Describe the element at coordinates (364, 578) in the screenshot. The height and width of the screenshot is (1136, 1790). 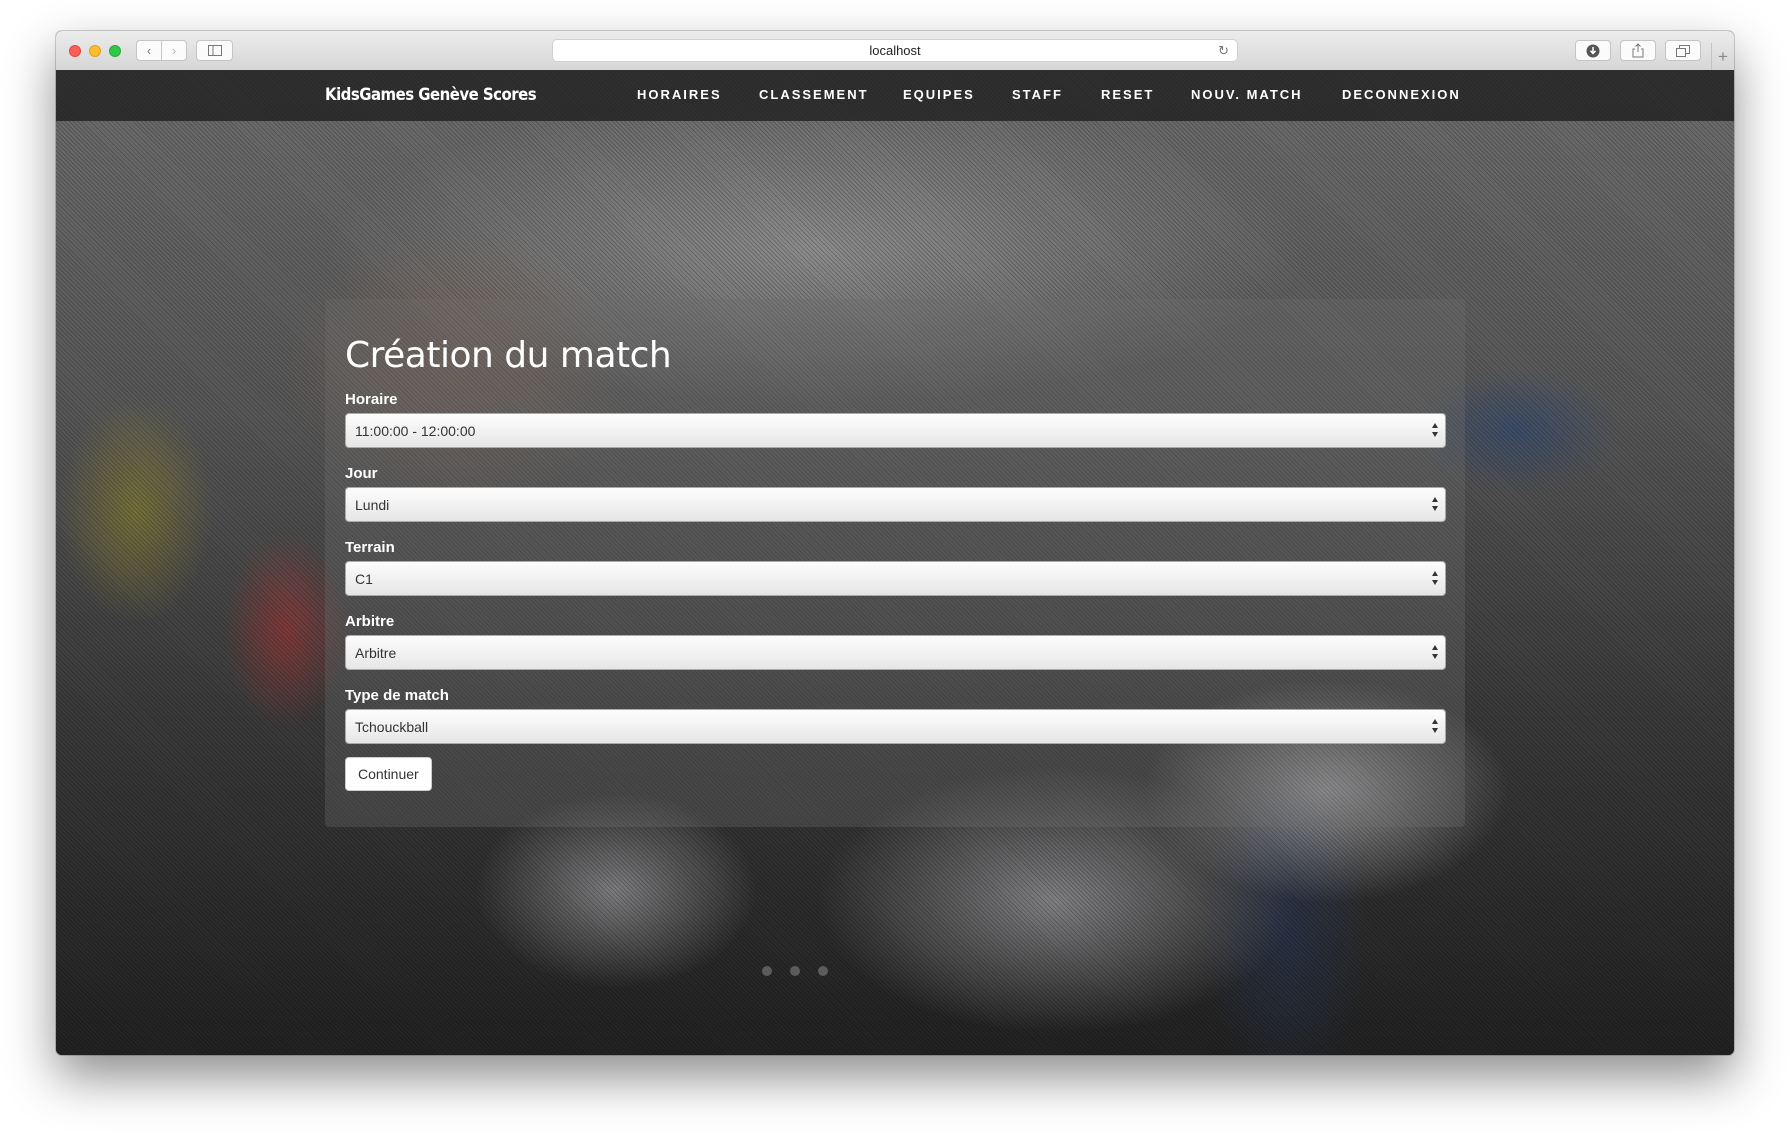
I see `terrain-value: C1` at that location.